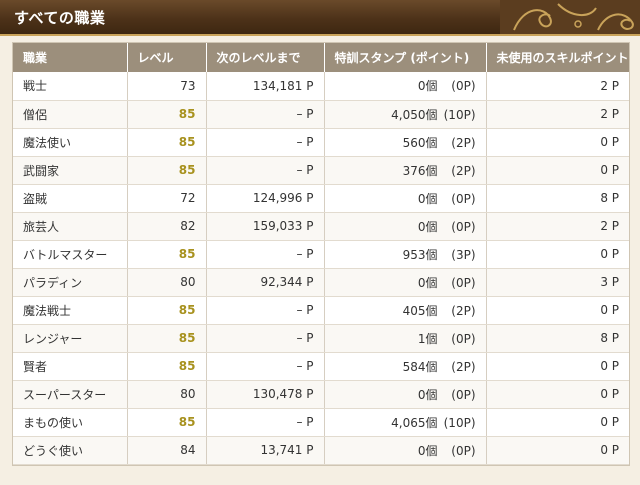 The image size is (640, 485). Describe the element at coordinates (70, 226) in the screenshot. I see `job-name: 旅芸人` at that location.